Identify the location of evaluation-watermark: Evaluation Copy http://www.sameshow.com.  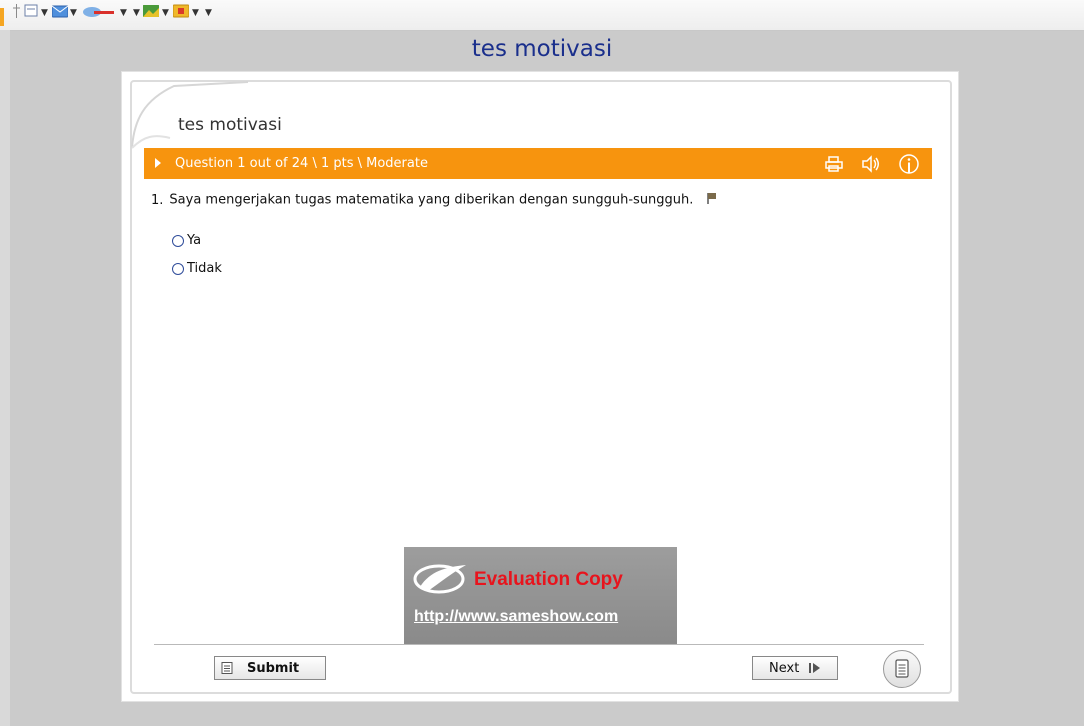
(540, 595).